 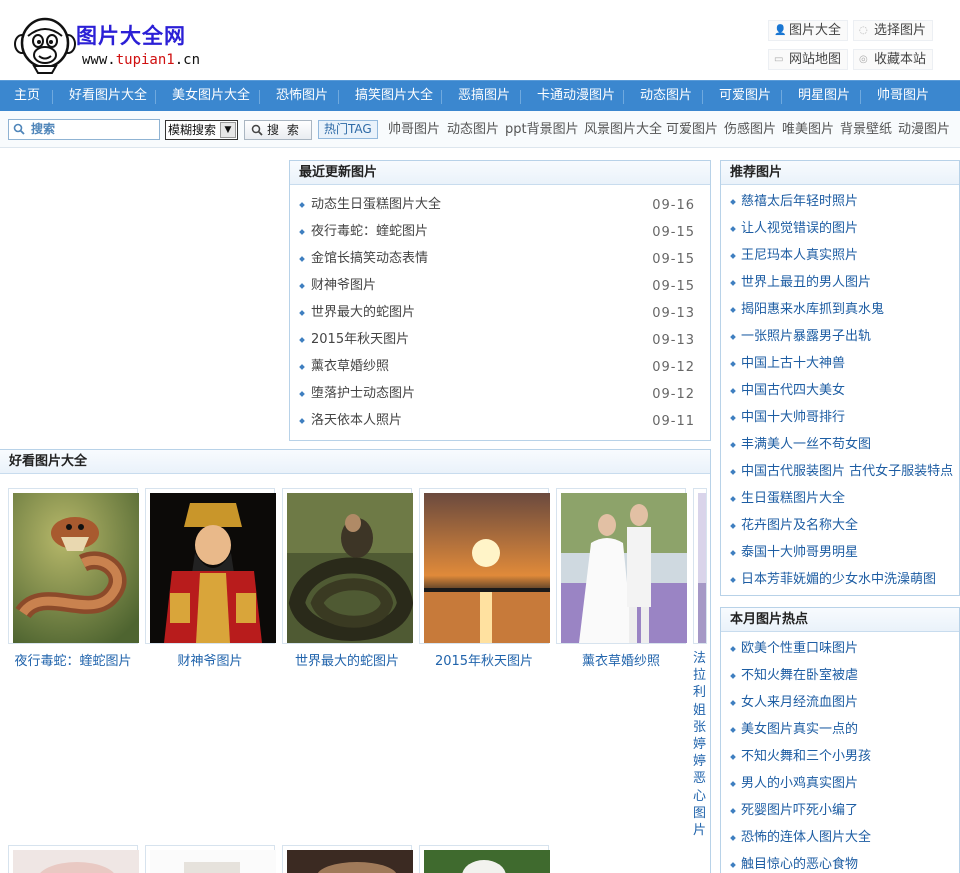 What do you see at coordinates (360, 339) in the screenshot?
I see `item-title: 2015年秋天图片` at bounding box center [360, 339].